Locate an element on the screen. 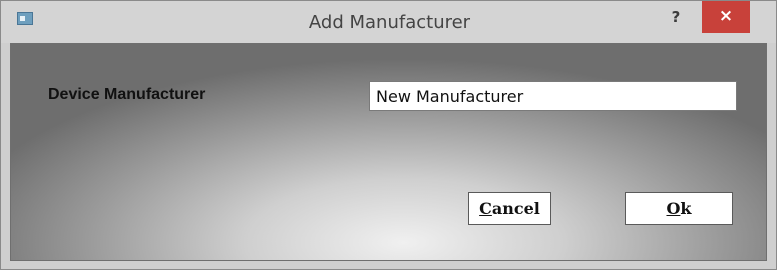 Image resolution: width=777 pixels, height=270 pixels. cancel-mnemonic: C is located at coordinates (485, 208).